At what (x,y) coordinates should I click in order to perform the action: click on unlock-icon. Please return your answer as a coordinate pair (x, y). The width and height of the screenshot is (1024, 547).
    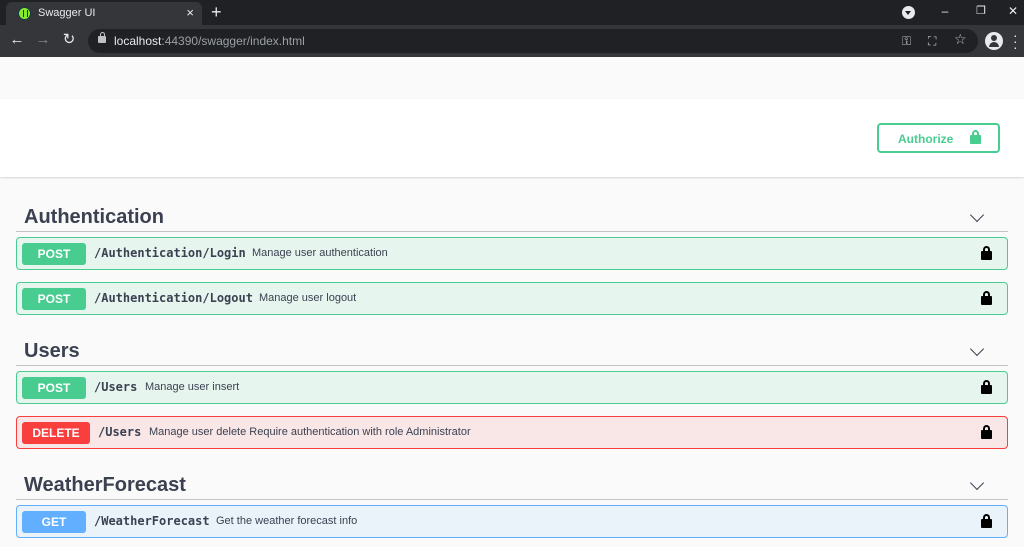
    Looking at the image, I should click on (975, 137).